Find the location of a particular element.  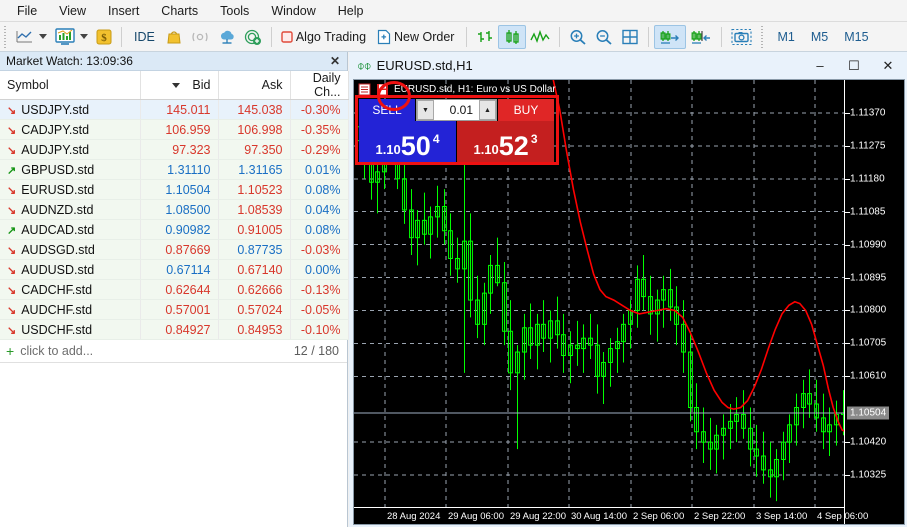

save-chart-icon is located at coordinates (382, 89).